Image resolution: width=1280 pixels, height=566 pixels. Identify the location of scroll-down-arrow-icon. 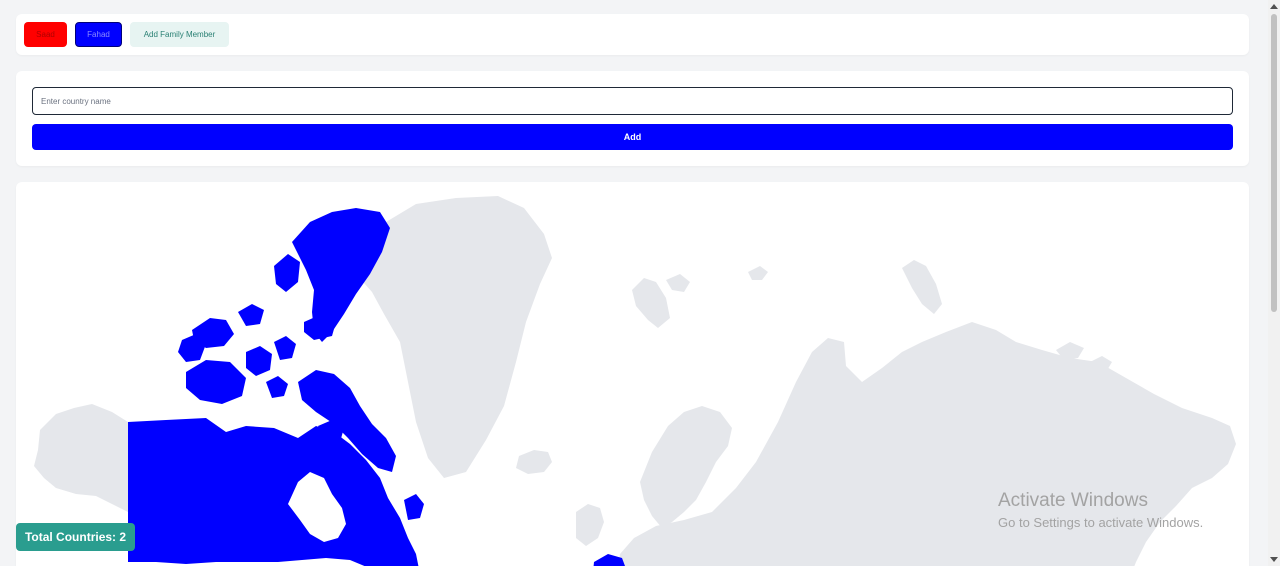
(1274, 559).